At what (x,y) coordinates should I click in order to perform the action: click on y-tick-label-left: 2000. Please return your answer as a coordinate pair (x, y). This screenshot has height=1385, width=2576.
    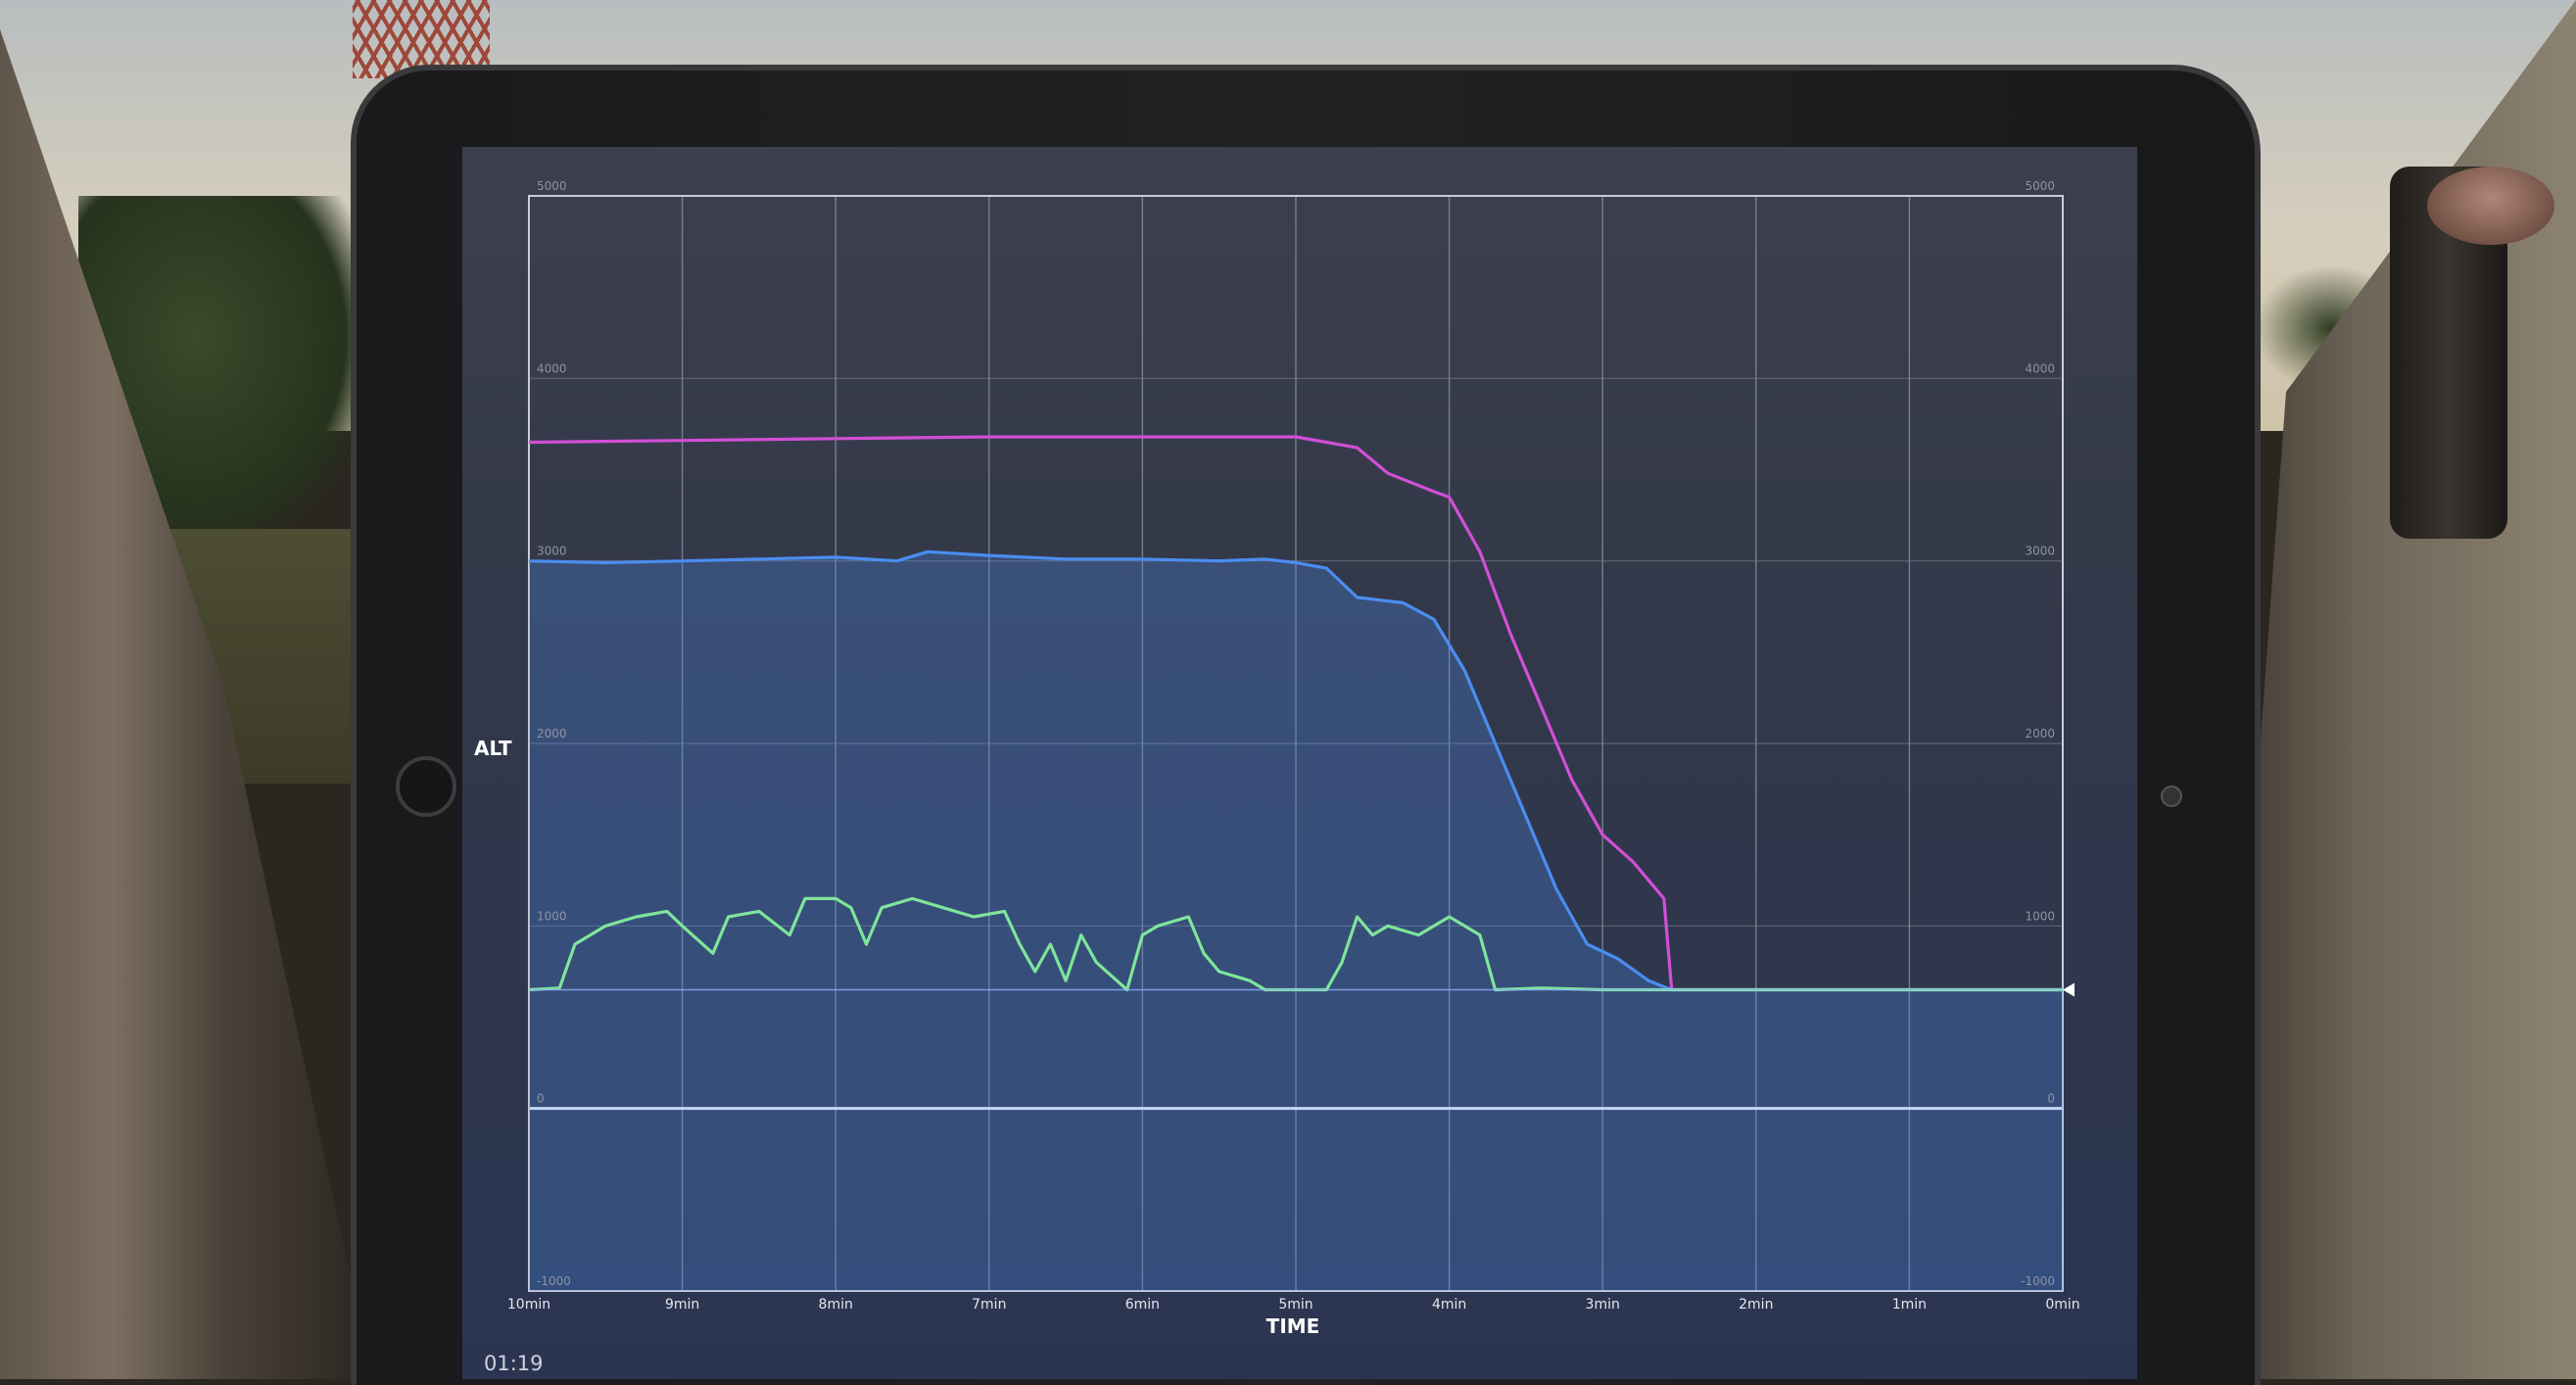
    Looking at the image, I should click on (552, 734).